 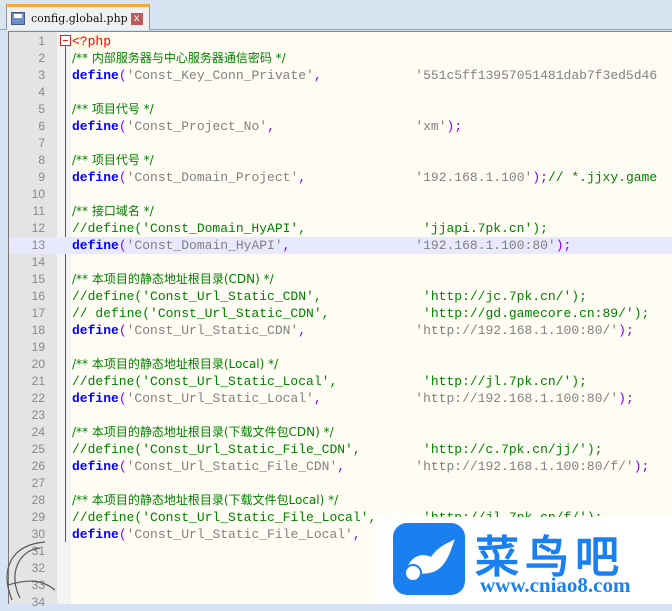 What do you see at coordinates (340, 58) in the screenshot?
I see `code-line: 2 /** 内部服务器与中心服务器通信密码 */` at bounding box center [340, 58].